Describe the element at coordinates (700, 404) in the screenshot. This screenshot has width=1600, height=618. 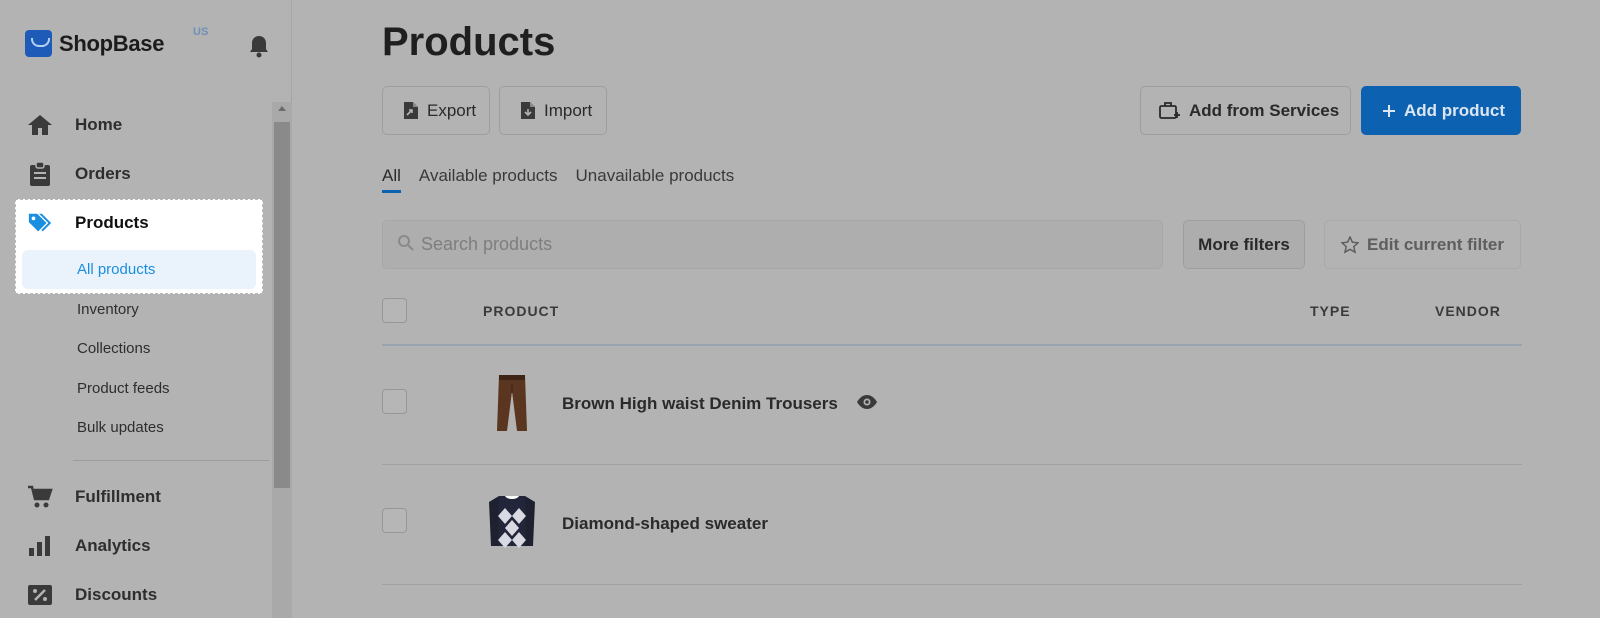
I see `product-name: Brown High waist Denim Trousers` at that location.